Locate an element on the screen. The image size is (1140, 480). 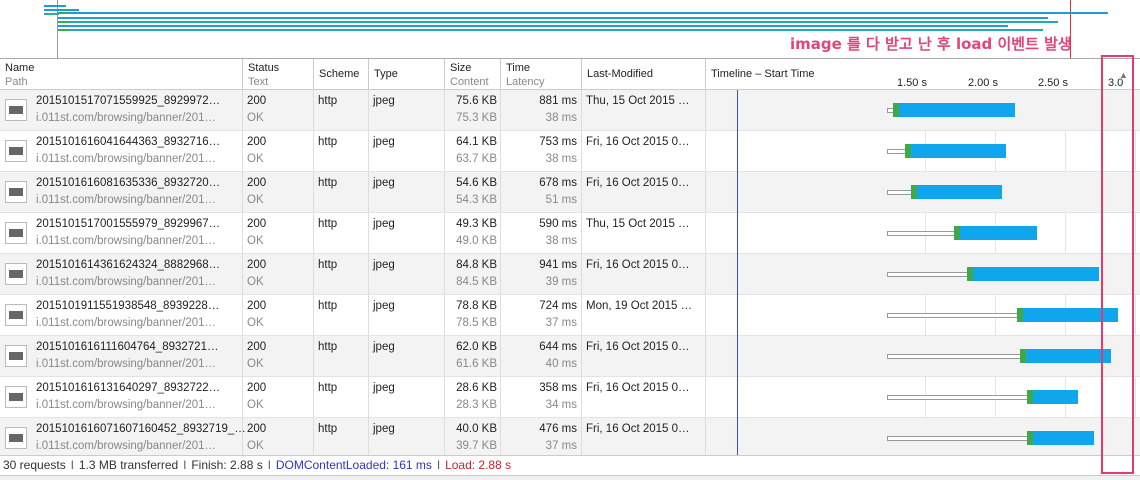
content-size-value: 39.7 KB is located at coordinates (476, 446).